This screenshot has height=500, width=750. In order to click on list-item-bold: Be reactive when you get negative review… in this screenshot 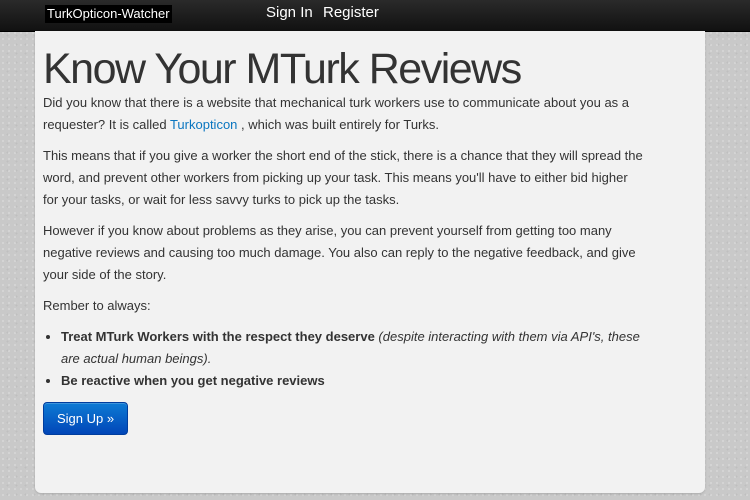, I will do `click(193, 380)`.